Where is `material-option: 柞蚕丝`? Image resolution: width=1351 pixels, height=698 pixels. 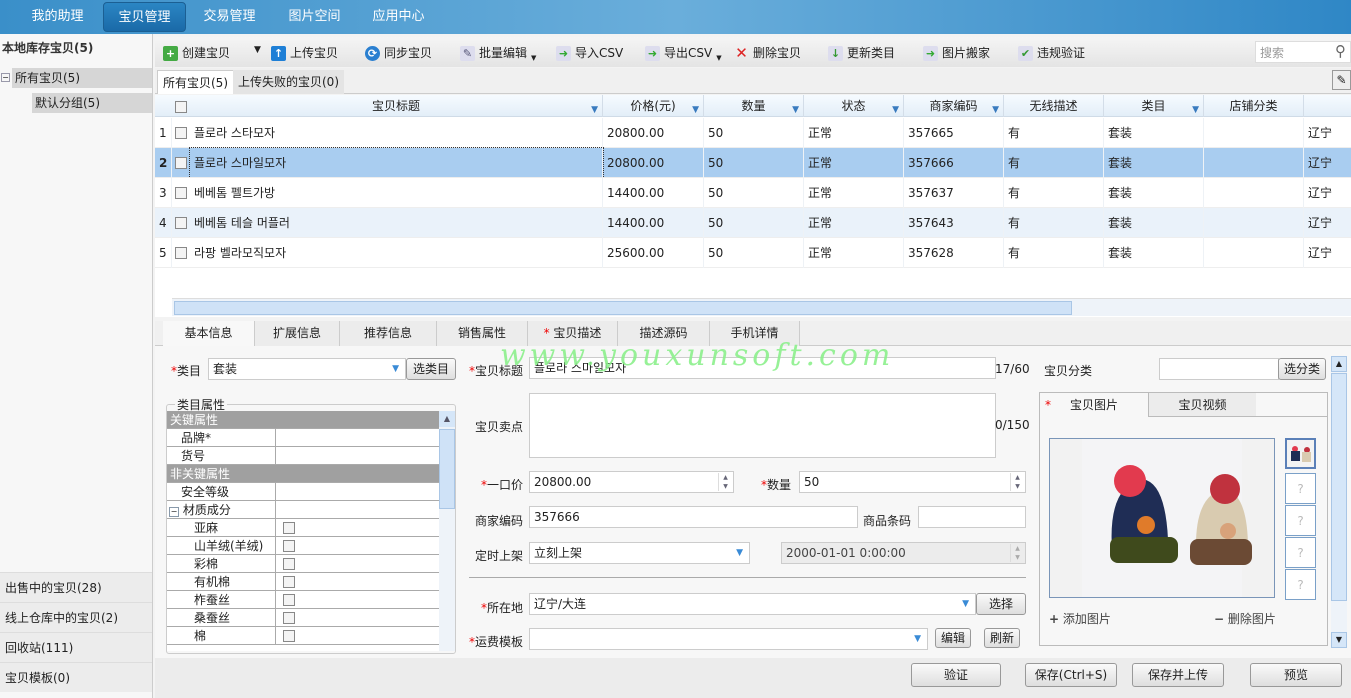
material-option: 柞蚕丝 is located at coordinates (303, 600).